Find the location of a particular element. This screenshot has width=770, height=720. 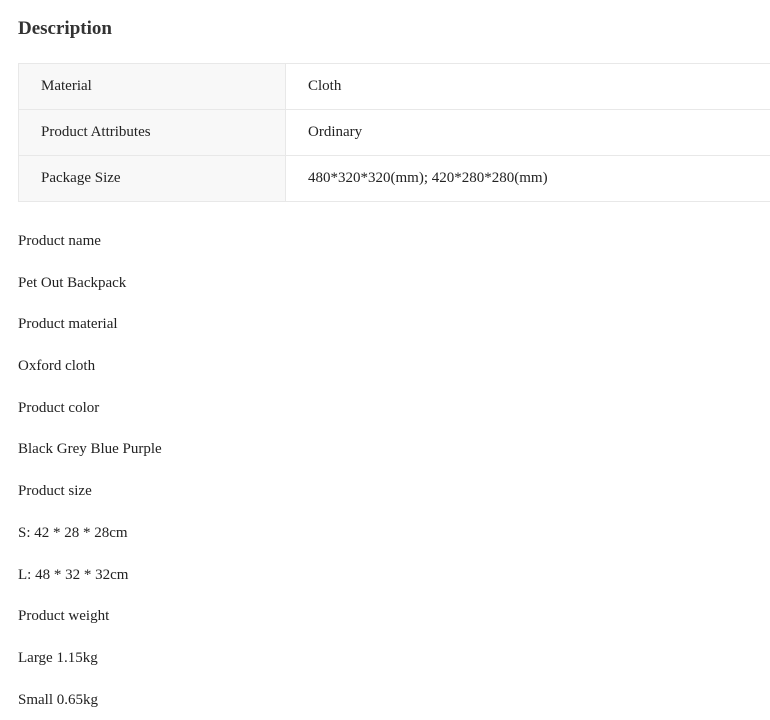

attribute-key: Material is located at coordinates (152, 86).